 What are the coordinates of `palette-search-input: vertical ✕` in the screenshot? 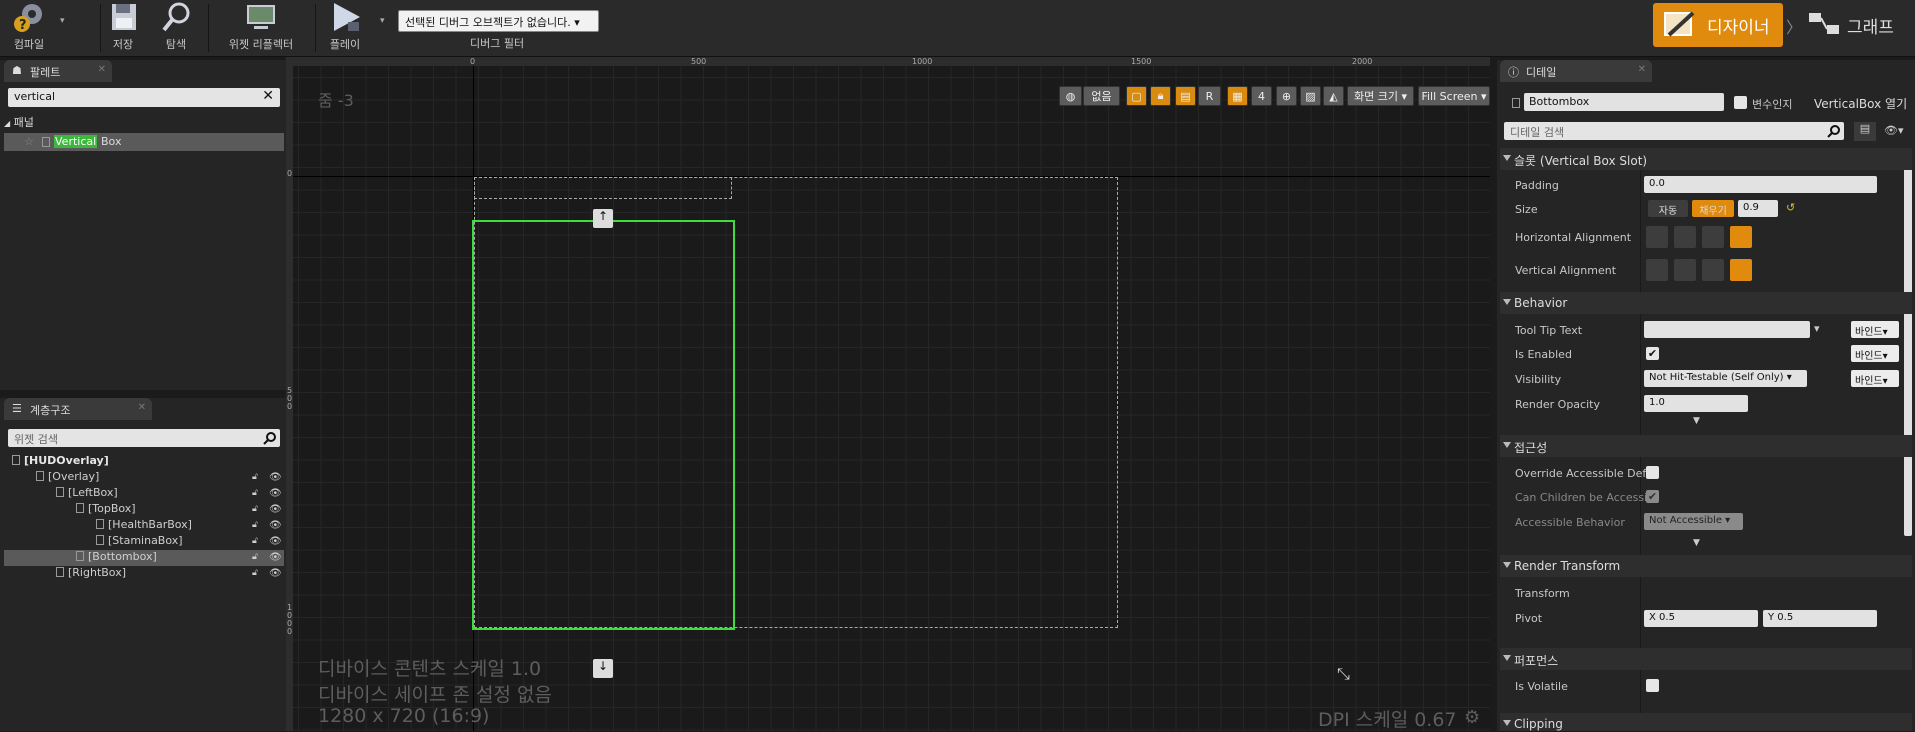 It's located at (144, 97).